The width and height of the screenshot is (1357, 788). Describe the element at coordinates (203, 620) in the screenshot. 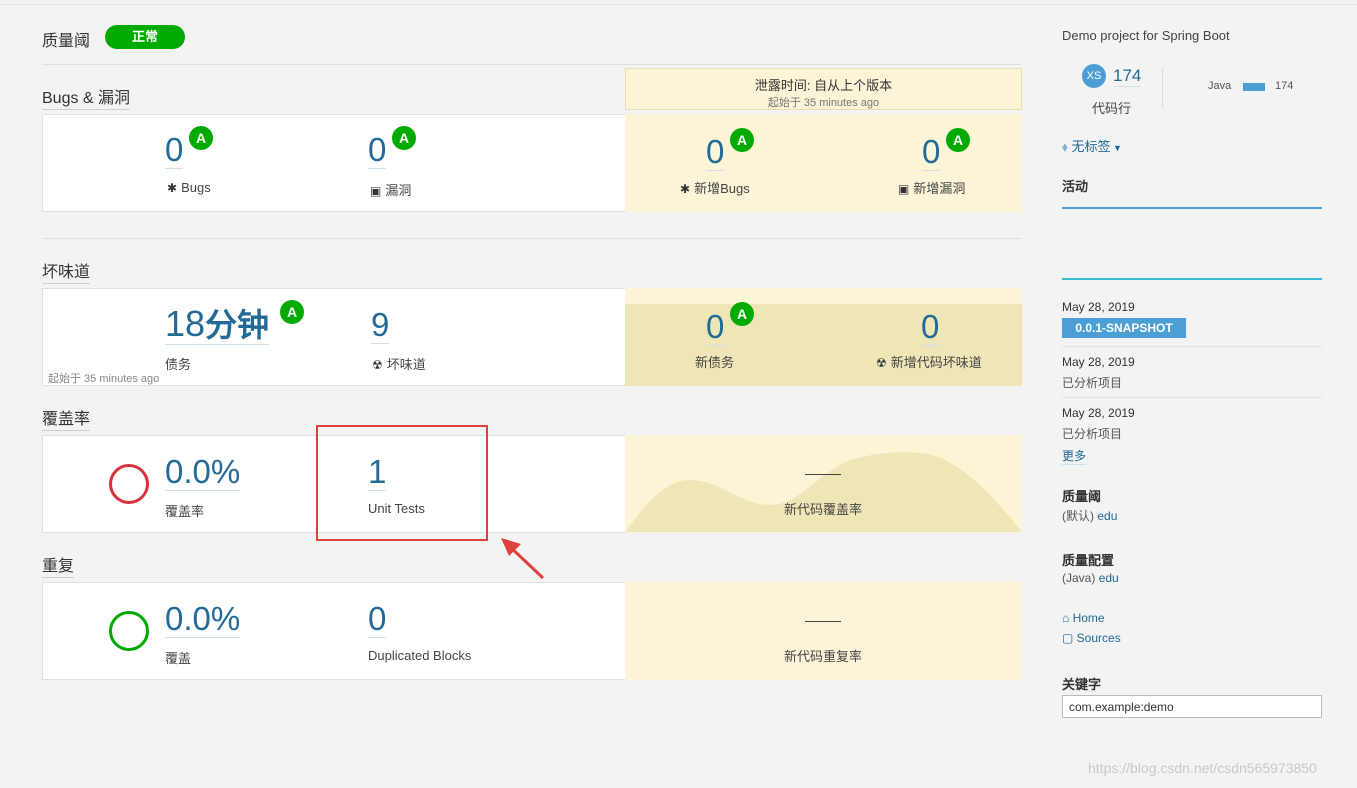

I see `duplication-value: 0.0%` at that location.